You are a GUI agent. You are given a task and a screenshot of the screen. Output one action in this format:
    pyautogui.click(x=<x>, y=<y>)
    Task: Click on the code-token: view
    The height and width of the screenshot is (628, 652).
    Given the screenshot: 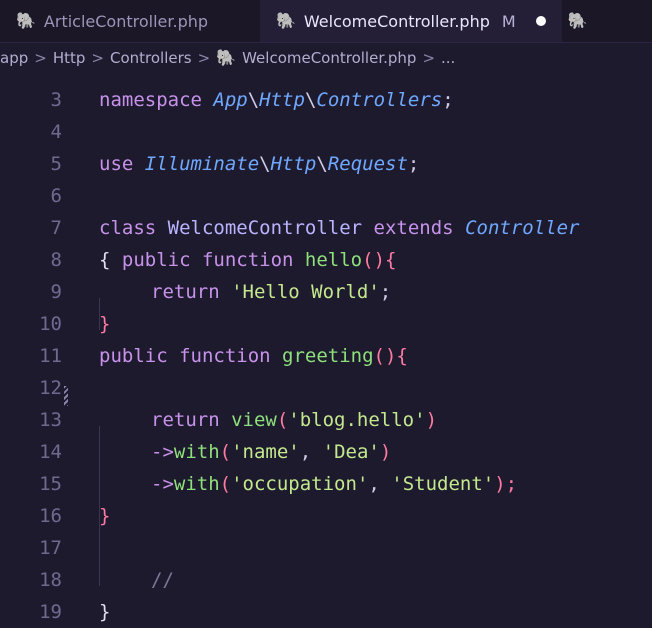 What is the action you would take?
    pyautogui.click(x=254, y=420)
    